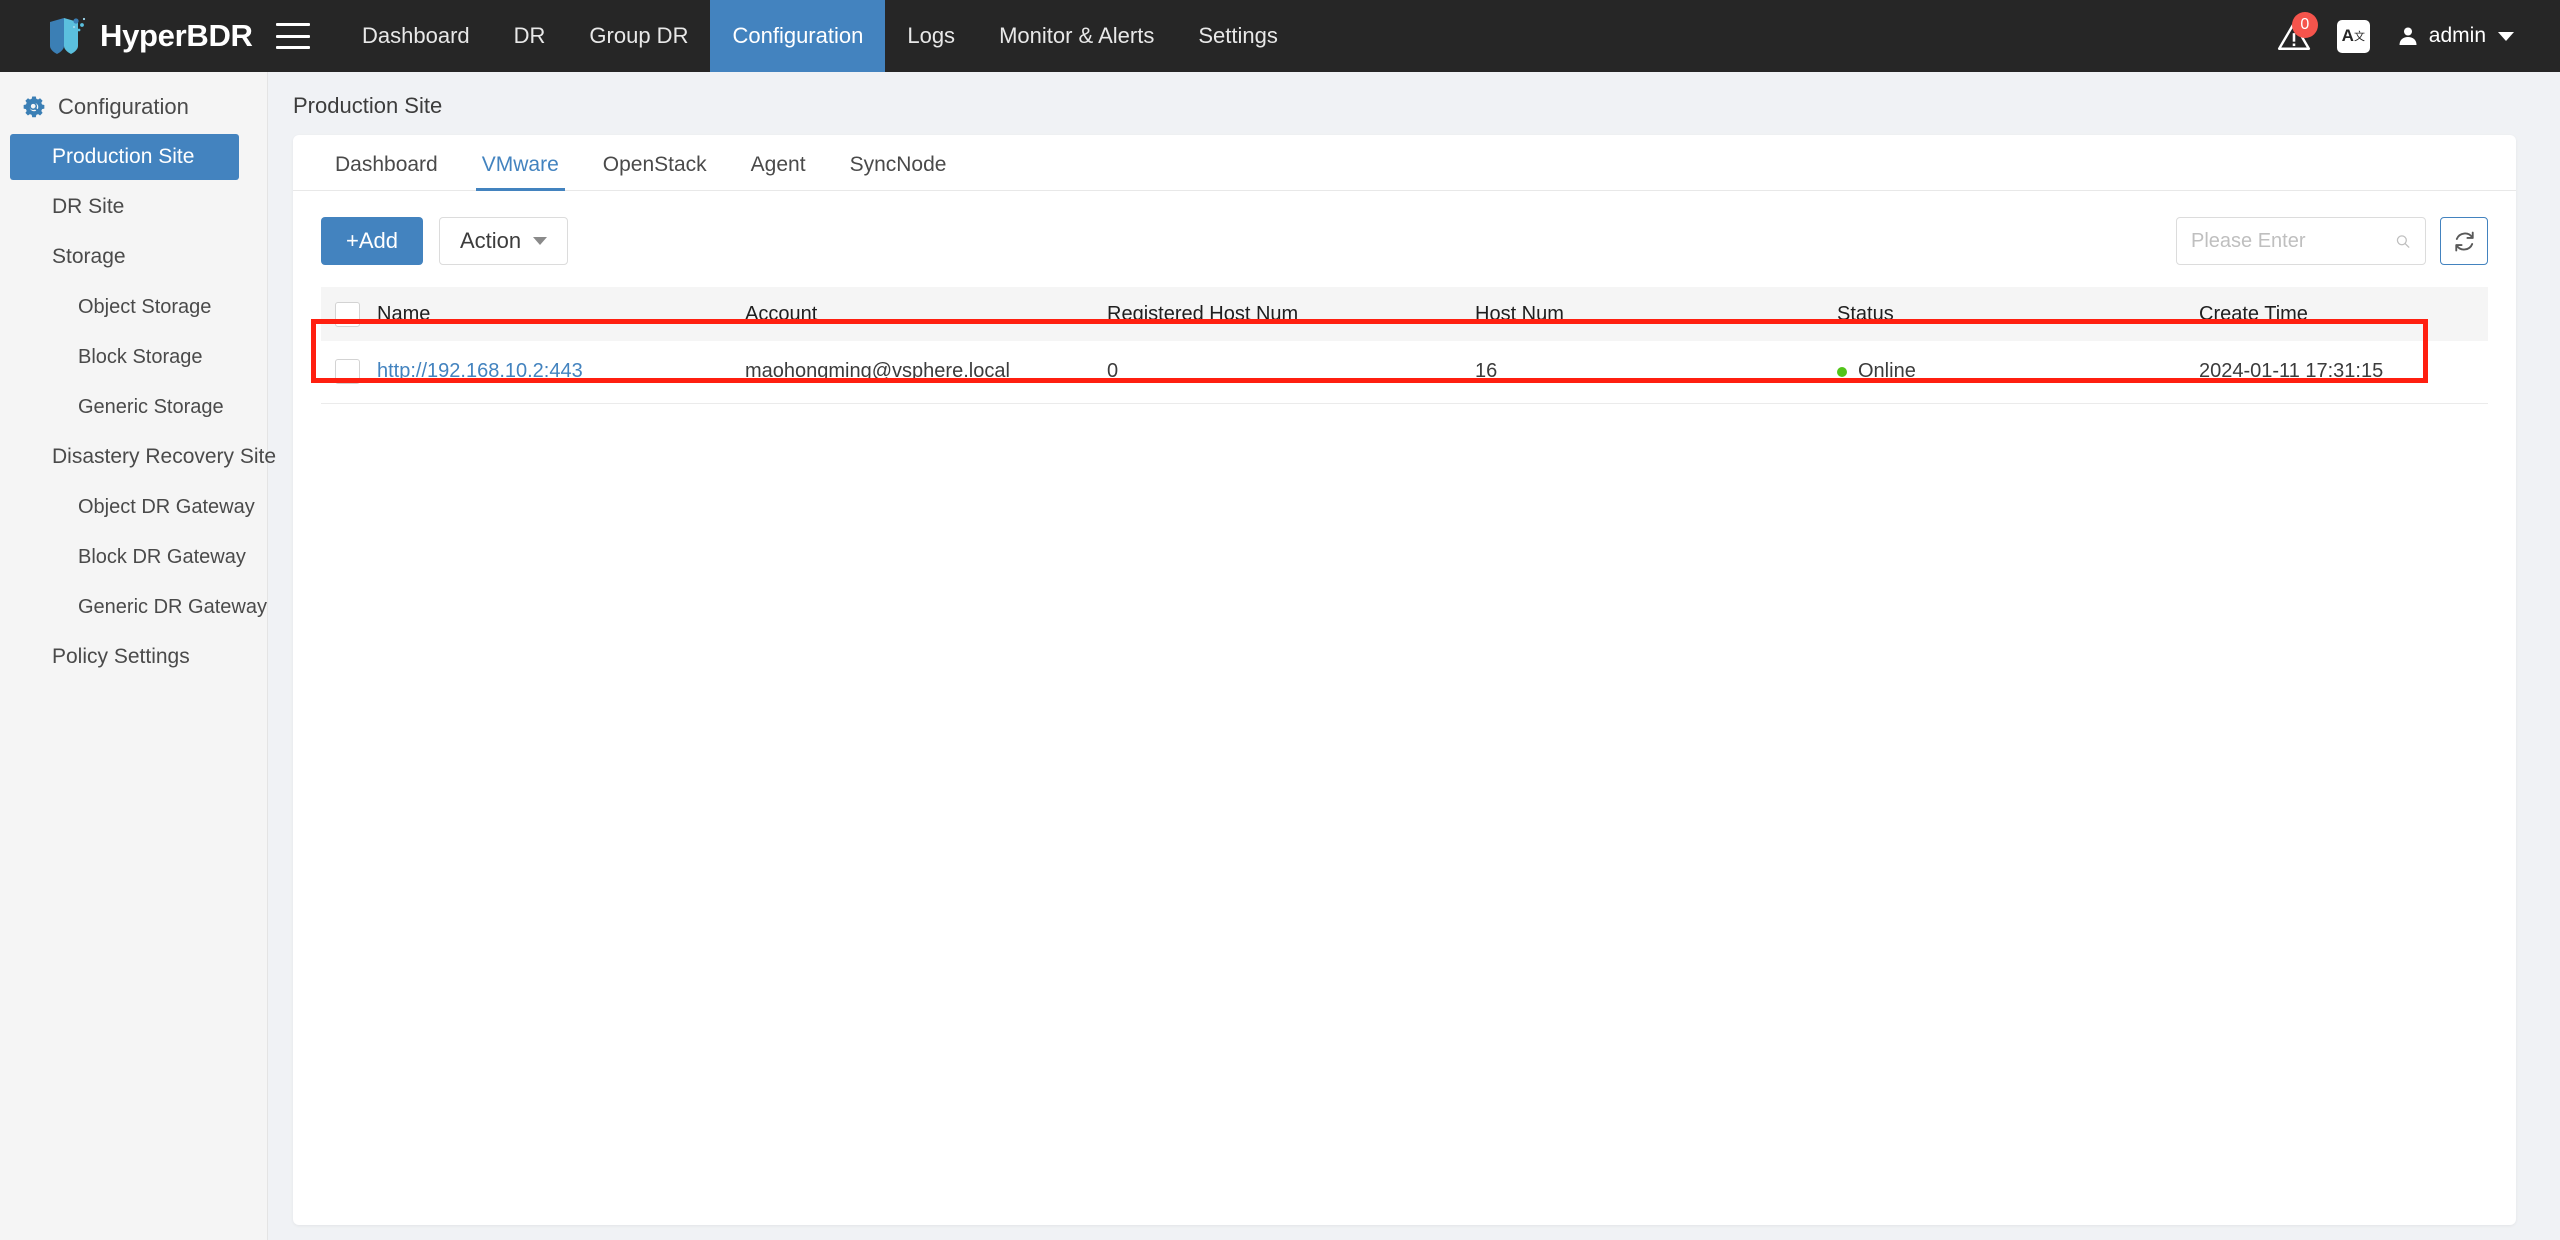 This screenshot has height=1240, width=2560. I want to click on cell-status: Online, so click(2018, 372).